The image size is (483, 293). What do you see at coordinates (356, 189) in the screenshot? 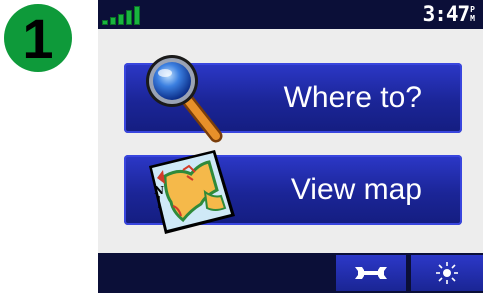
I see `view-map-label: View map` at bounding box center [356, 189].